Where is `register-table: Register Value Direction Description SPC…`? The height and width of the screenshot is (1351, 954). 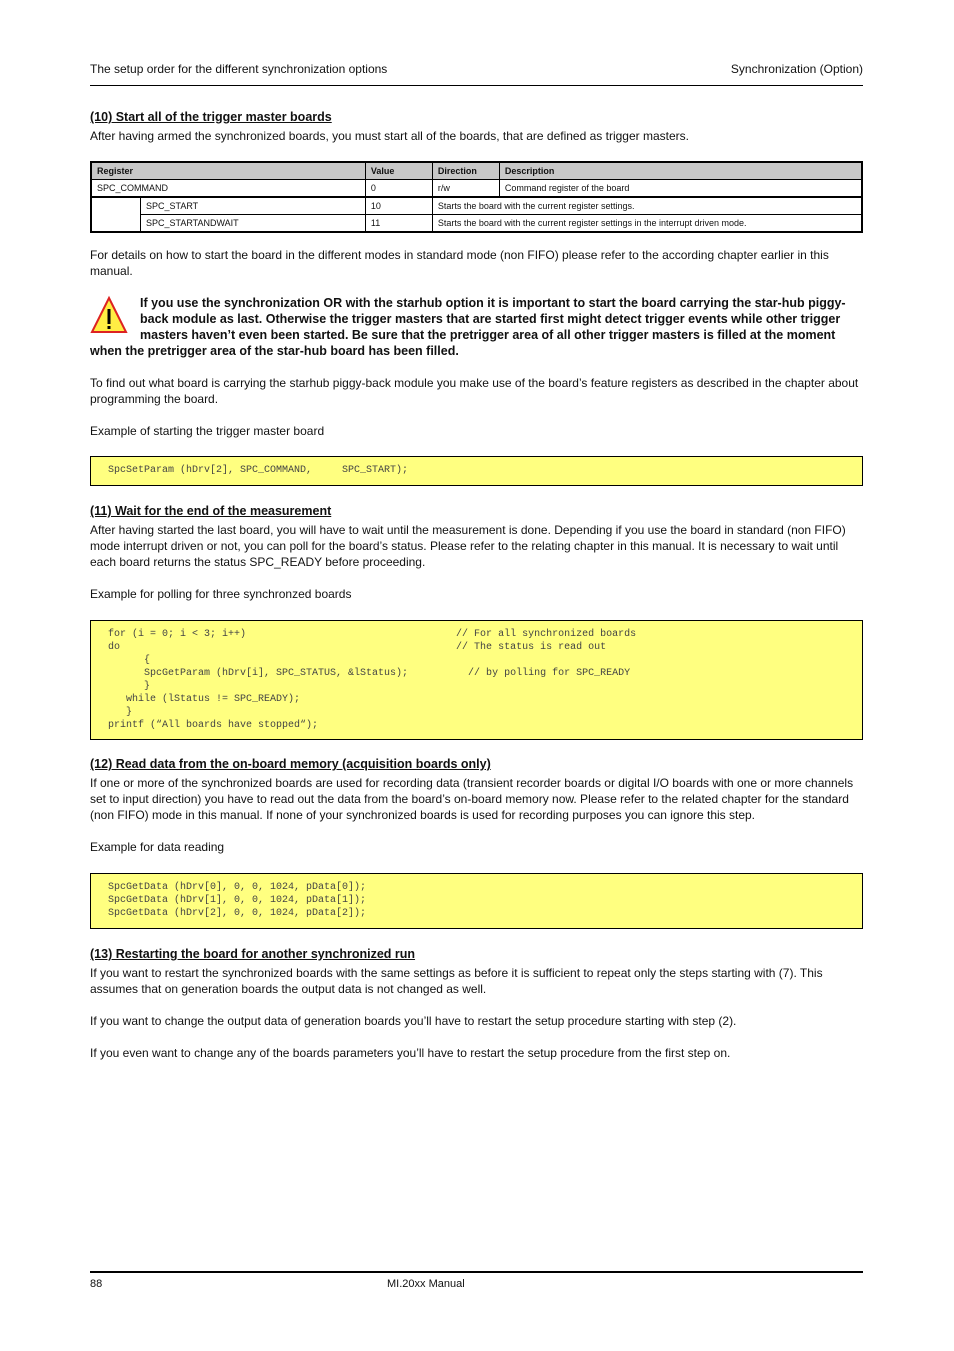 register-table: Register Value Direction Description SPC… is located at coordinates (476, 197).